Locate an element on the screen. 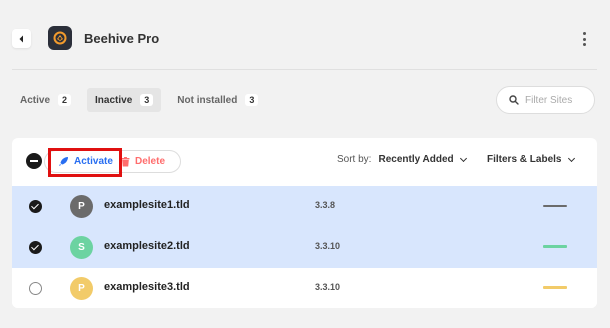 Image resolution: width=610 pixels, height=328 pixels. site-avatar: S is located at coordinates (81, 247).